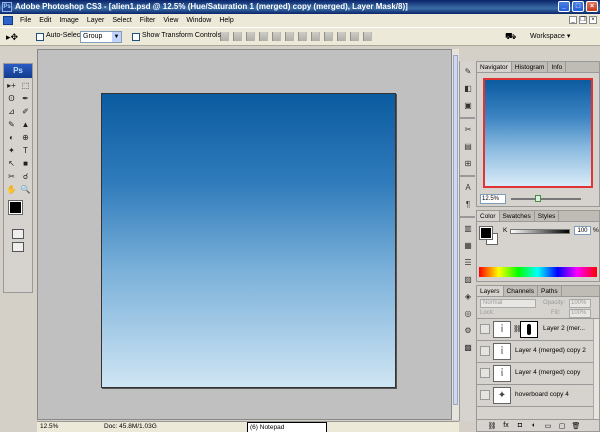 The image size is (600, 432). I want to click on lasso-tool-icon: ʘ, so click(11, 98).